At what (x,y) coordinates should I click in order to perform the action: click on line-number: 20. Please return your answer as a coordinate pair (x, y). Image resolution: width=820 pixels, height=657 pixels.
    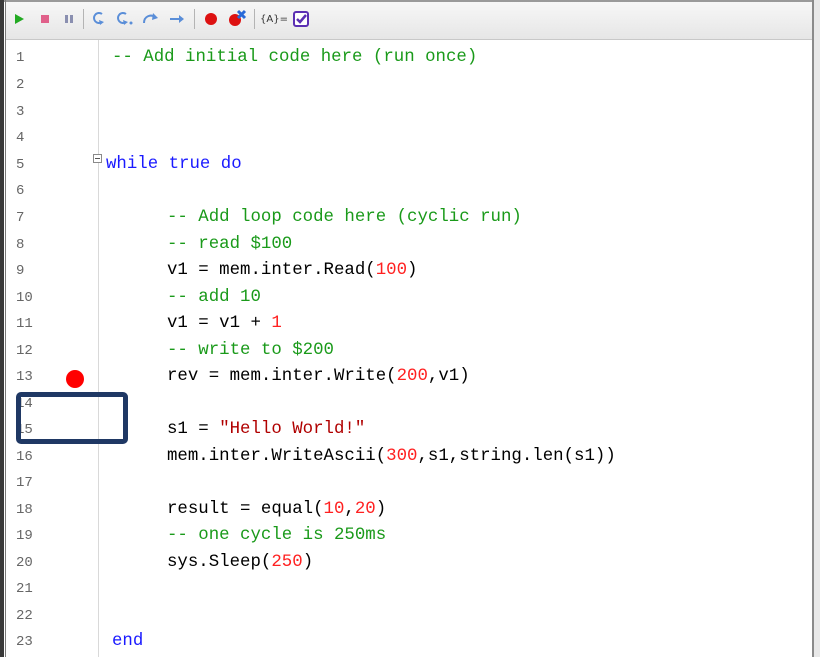
    Looking at the image, I should click on (24, 563).